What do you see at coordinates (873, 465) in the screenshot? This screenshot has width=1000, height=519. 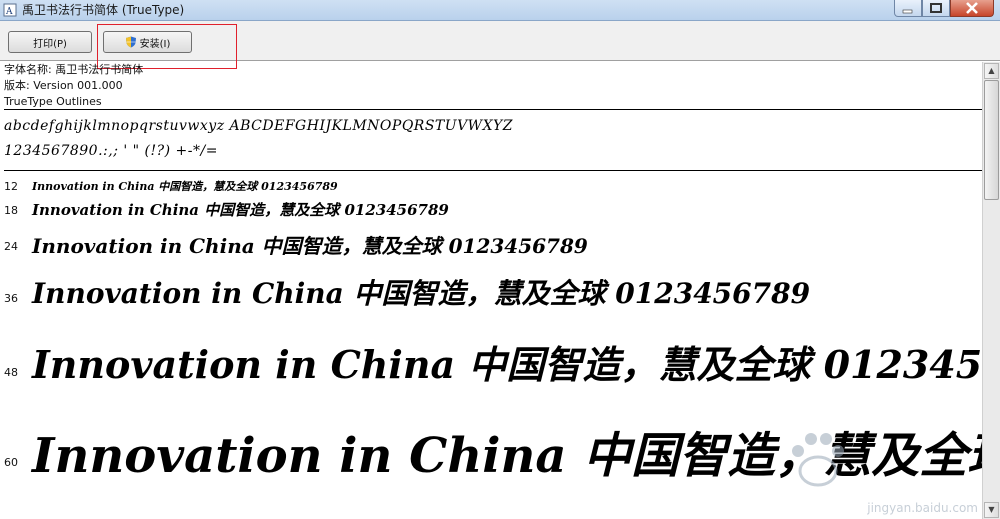 I see `baidu-watermark: jingyan.baidu.com` at bounding box center [873, 465].